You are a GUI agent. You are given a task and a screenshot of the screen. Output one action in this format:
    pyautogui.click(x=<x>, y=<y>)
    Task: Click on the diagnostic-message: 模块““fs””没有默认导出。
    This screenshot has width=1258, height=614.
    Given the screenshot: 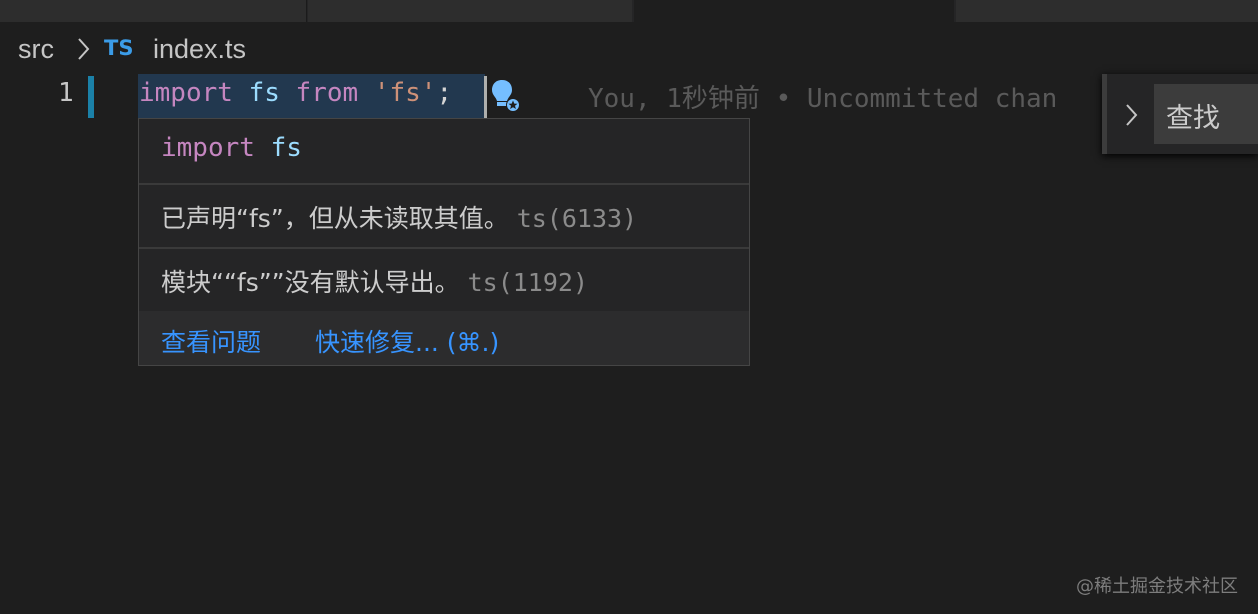 What is the action you would take?
    pyautogui.click(x=310, y=282)
    